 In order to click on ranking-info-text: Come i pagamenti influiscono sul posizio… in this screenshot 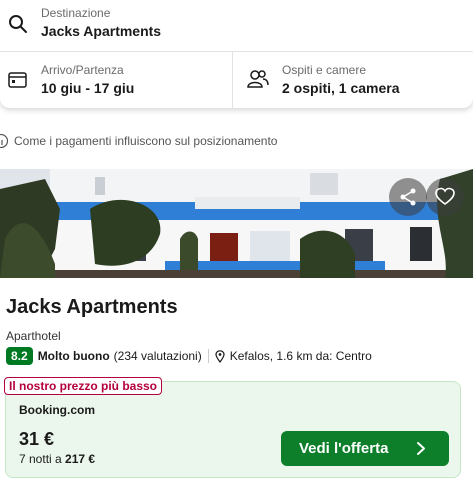, I will do `click(146, 141)`.